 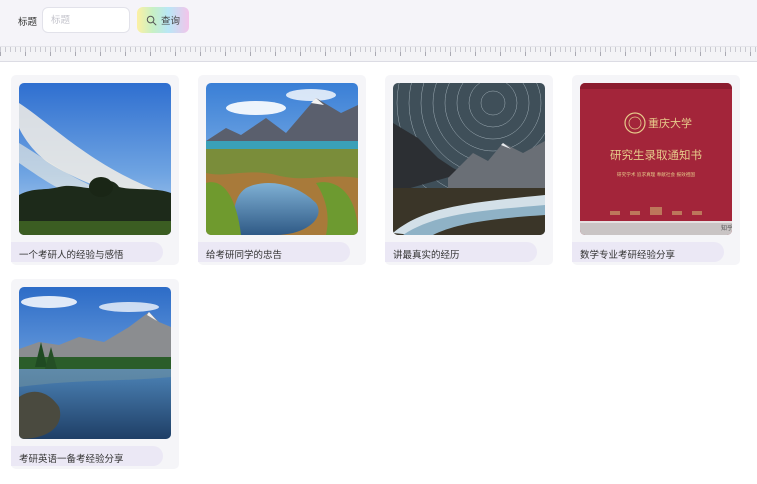 What do you see at coordinates (378, 54) in the screenshot?
I see `ruler-bar` at bounding box center [378, 54].